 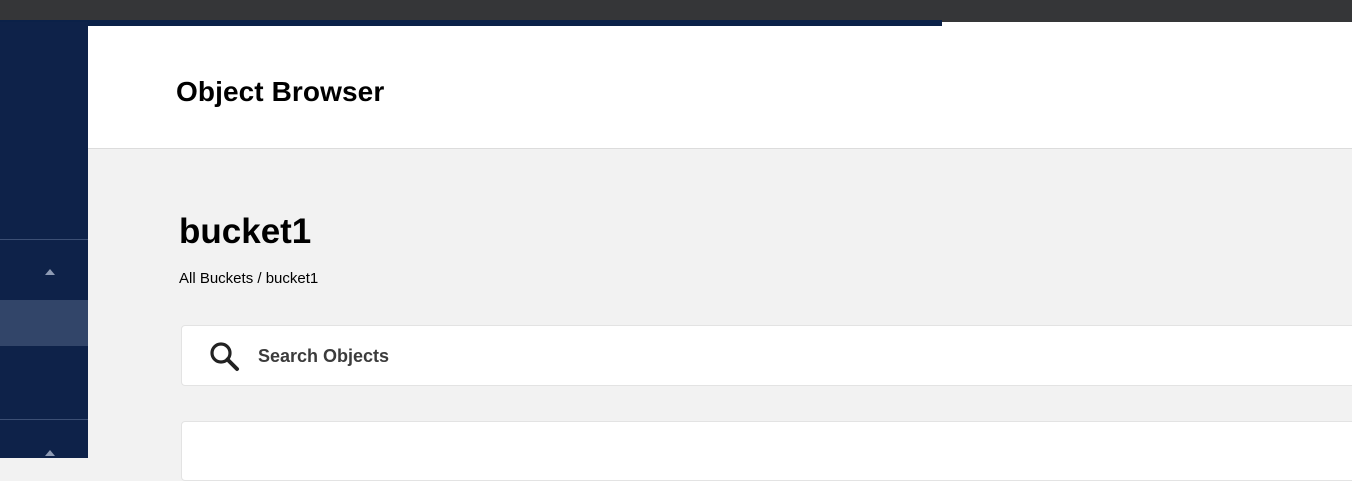 I want to click on objects-panel, so click(x=766, y=451).